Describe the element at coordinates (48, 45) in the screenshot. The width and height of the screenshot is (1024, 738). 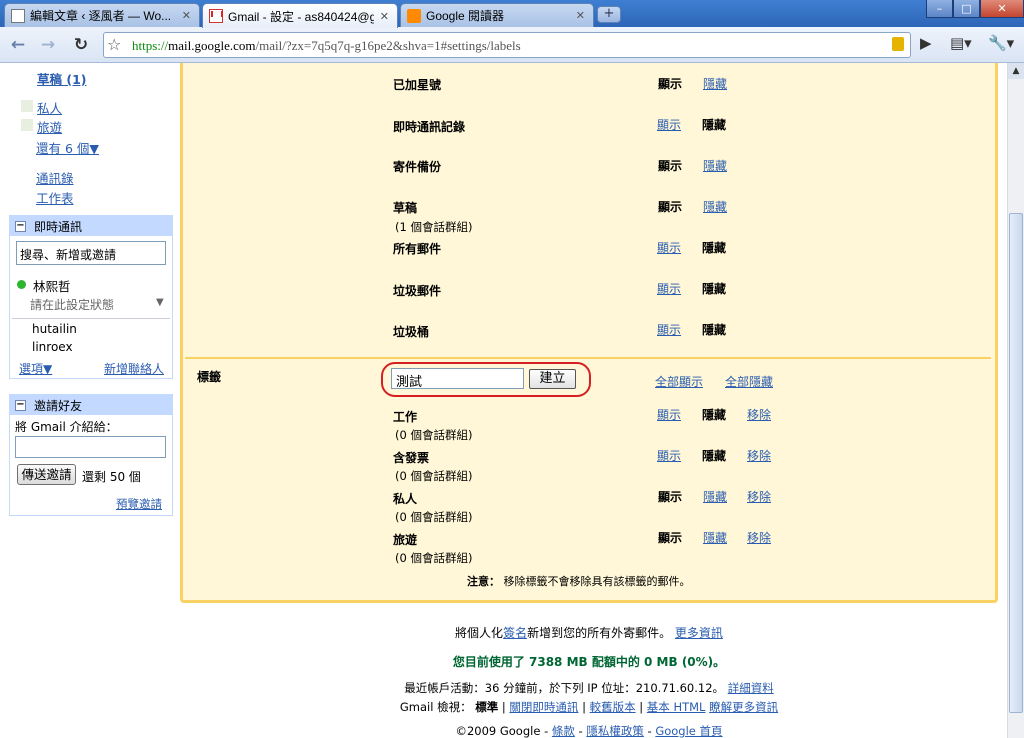
I see `forward-arrow-icon: →` at that location.